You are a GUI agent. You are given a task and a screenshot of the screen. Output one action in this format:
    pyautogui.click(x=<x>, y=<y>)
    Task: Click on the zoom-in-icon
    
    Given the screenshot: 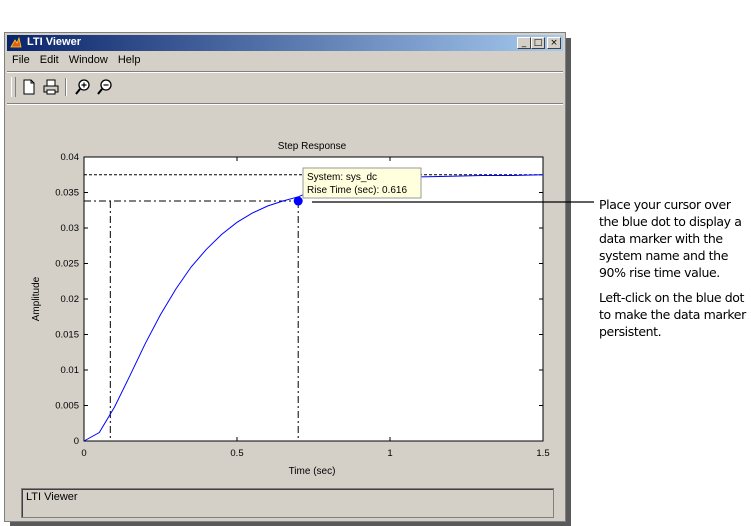 What is the action you would take?
    pyautogui.click(x=83, y=87)
    